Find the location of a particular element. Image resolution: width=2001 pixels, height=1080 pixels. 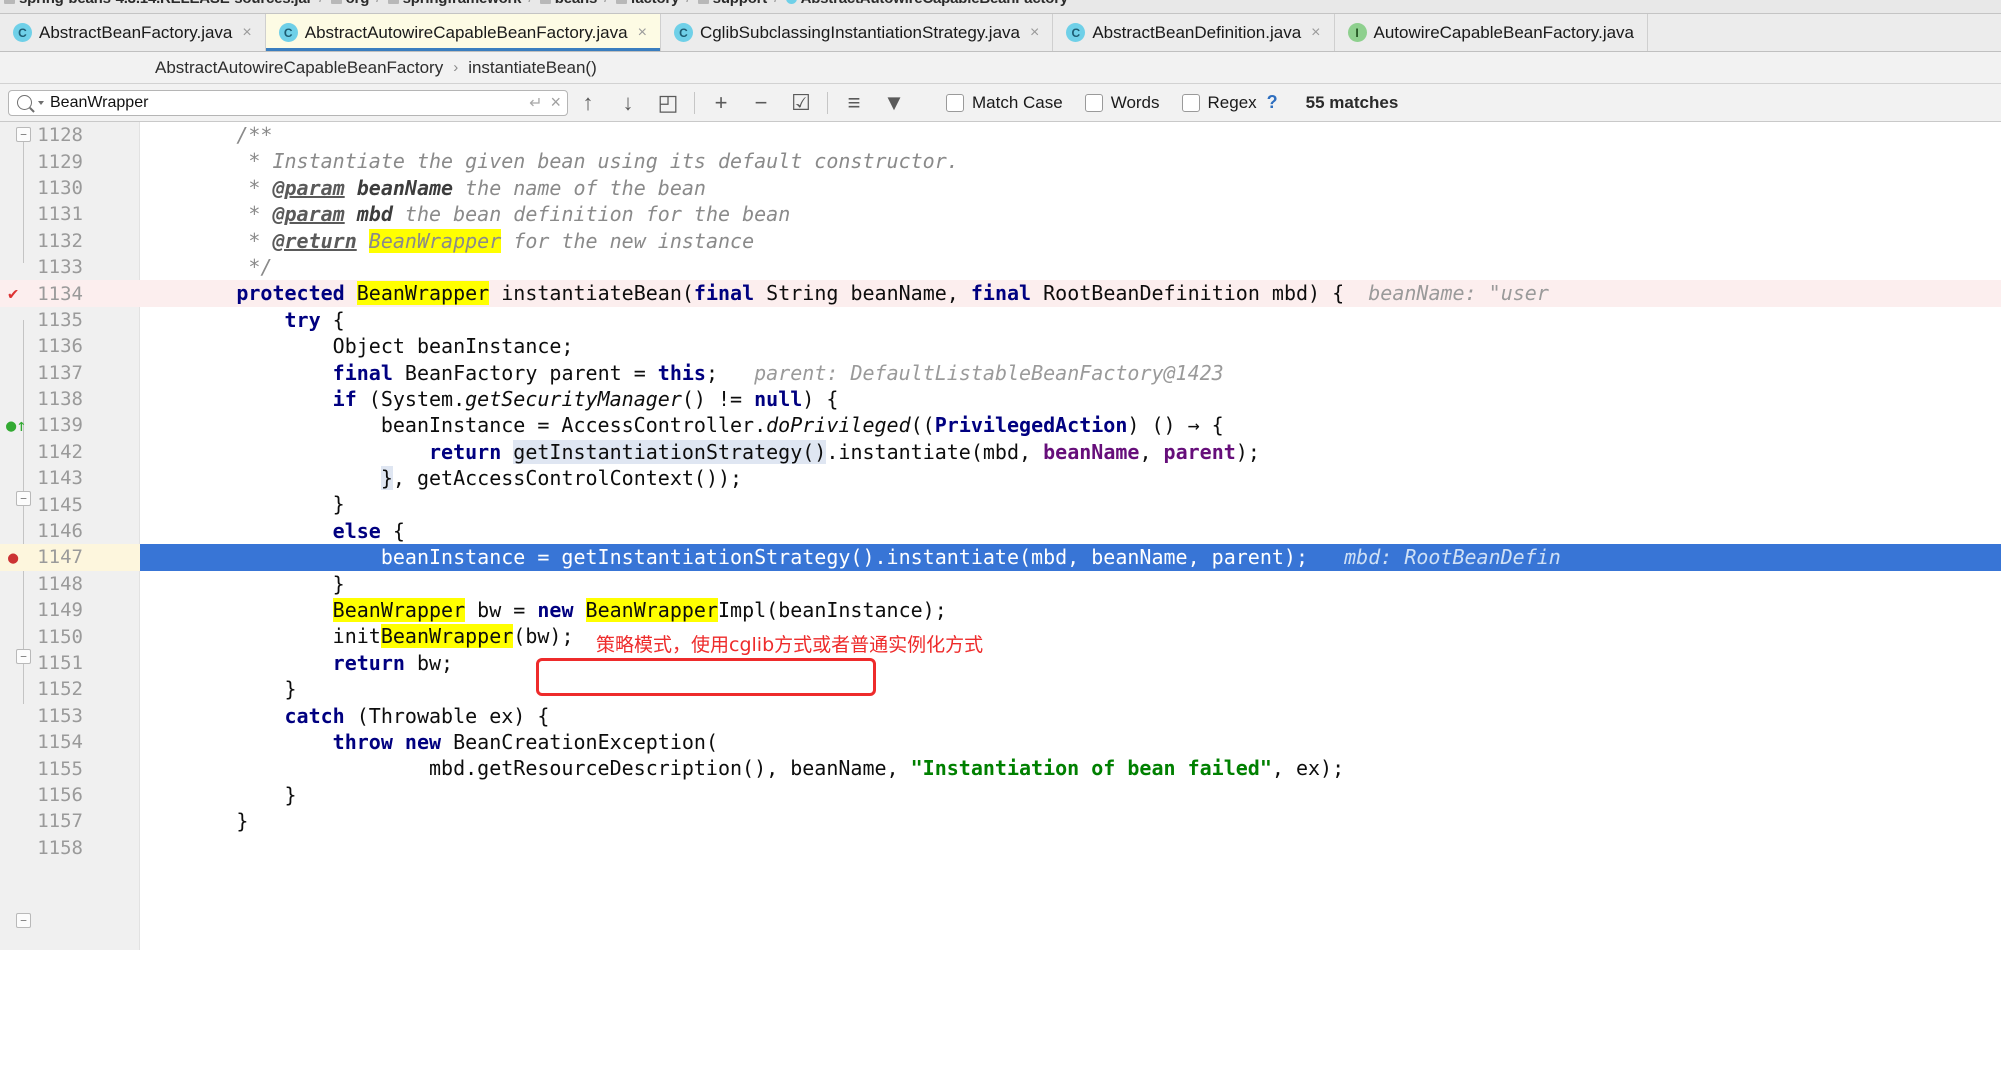

line-number: 1157 is located at coordinates (60, 821).